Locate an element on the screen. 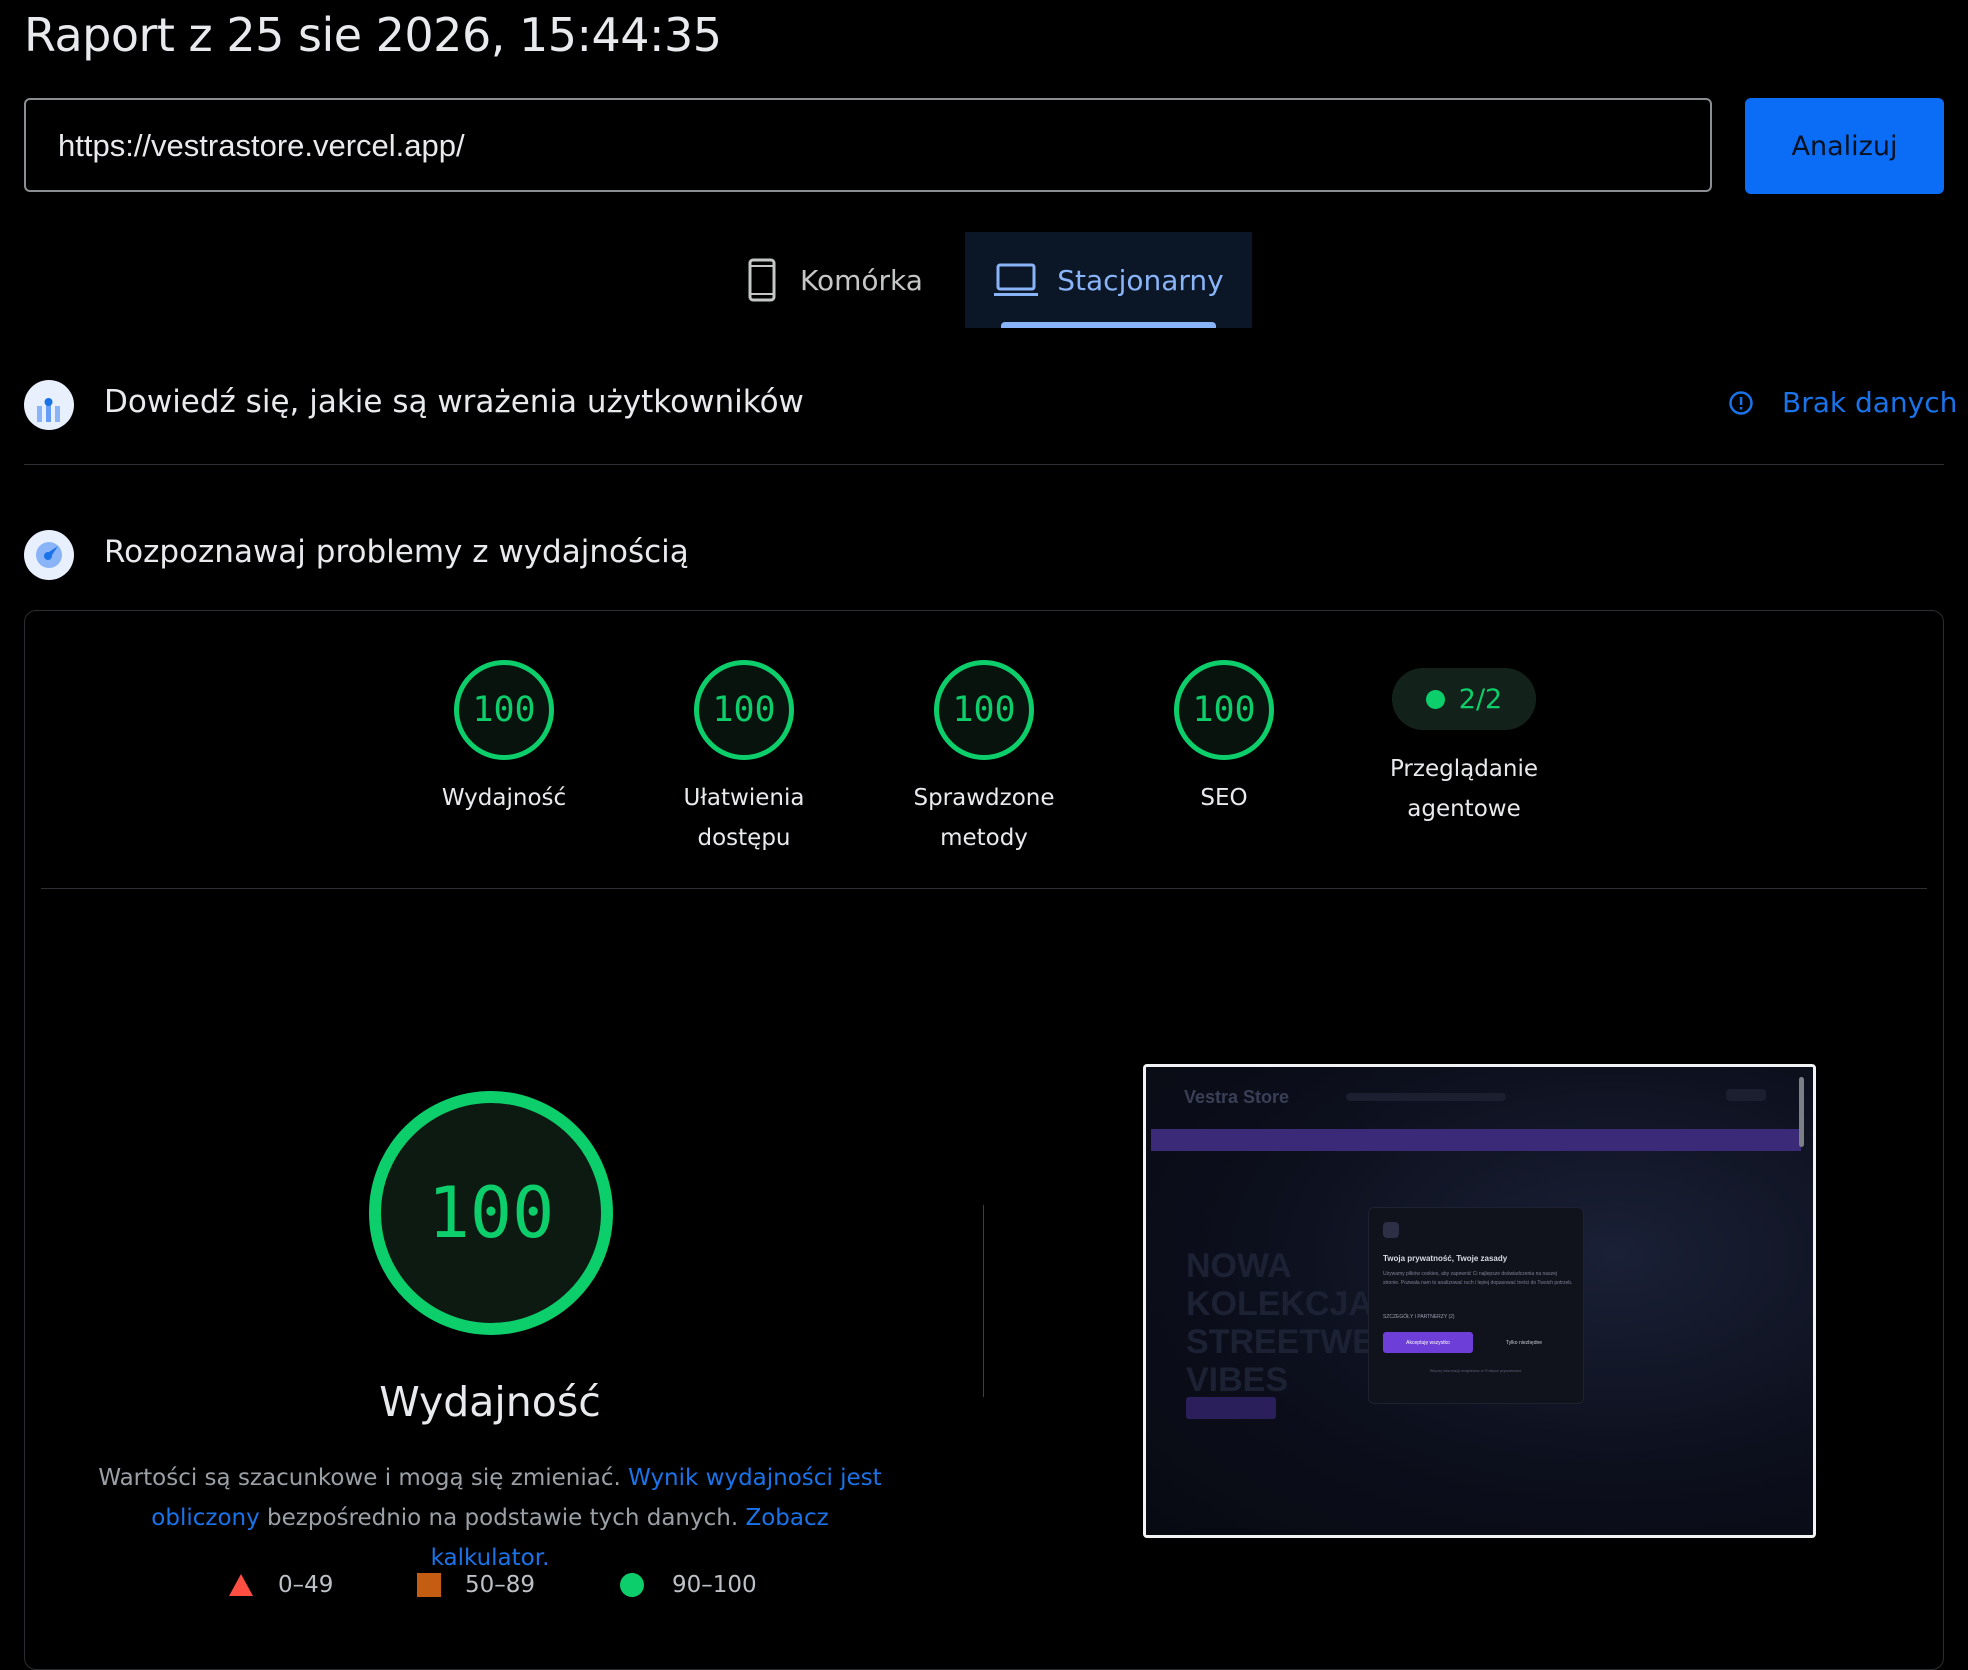 This screenshot has height=1670, width=1968. url-field is located at coordinates (868, 145).